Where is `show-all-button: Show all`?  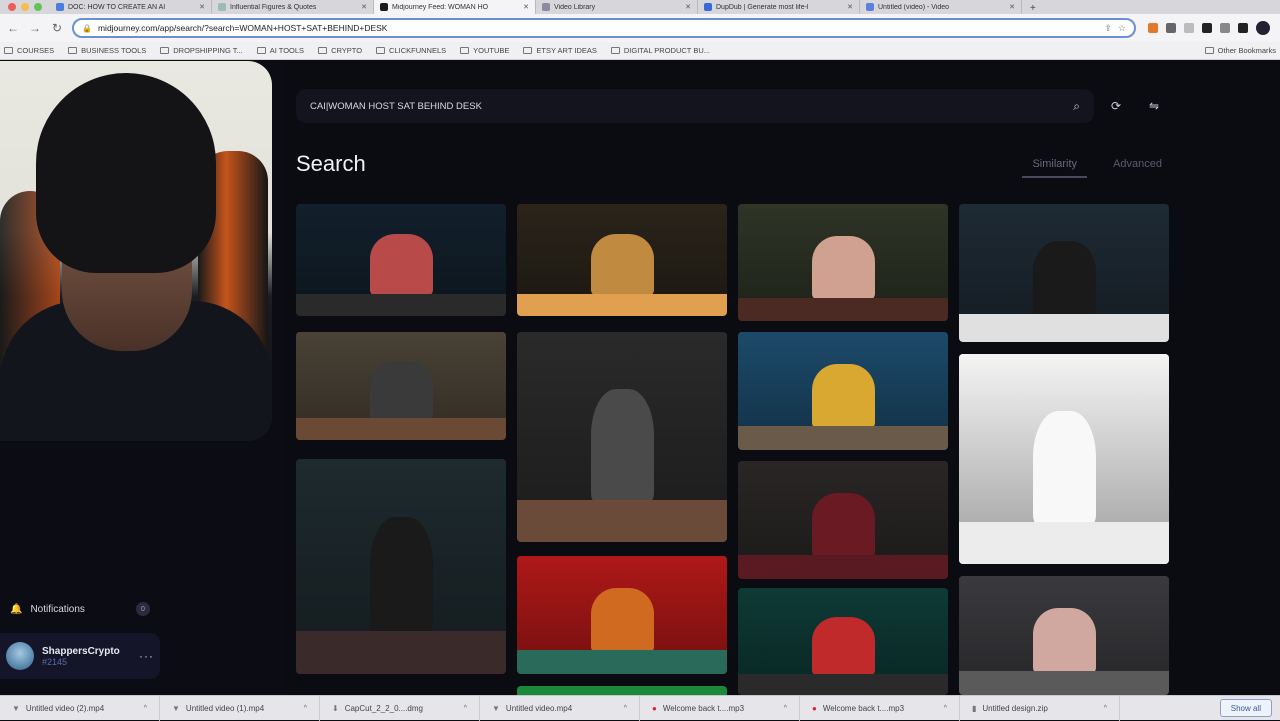 show-all-button: Show all is located at coordinates (1245, 708).